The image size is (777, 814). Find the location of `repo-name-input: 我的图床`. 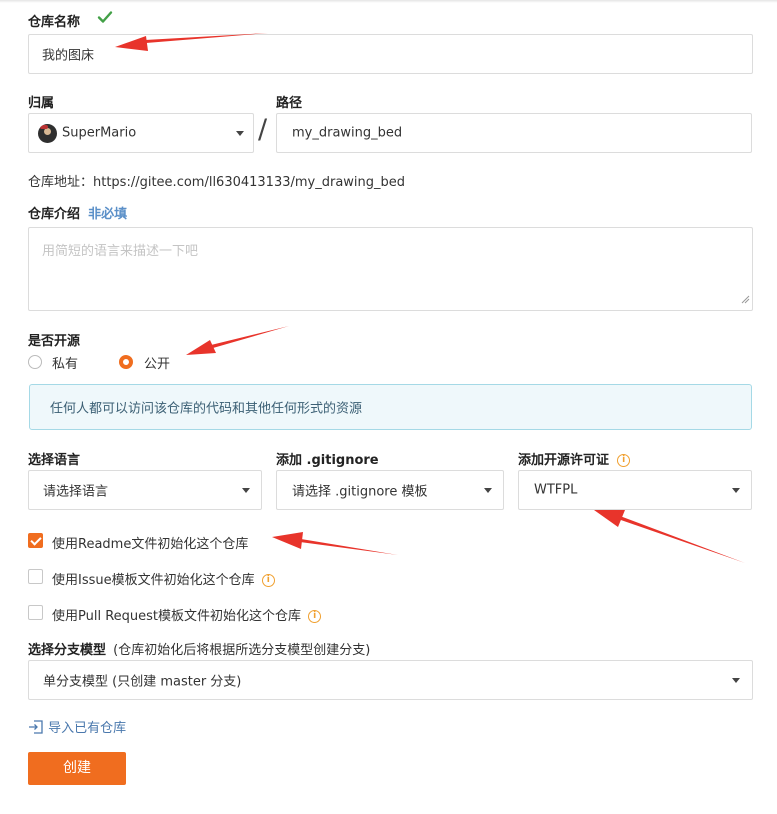

repo-name-input: 我的图床 is located at coordinates (390, 54).